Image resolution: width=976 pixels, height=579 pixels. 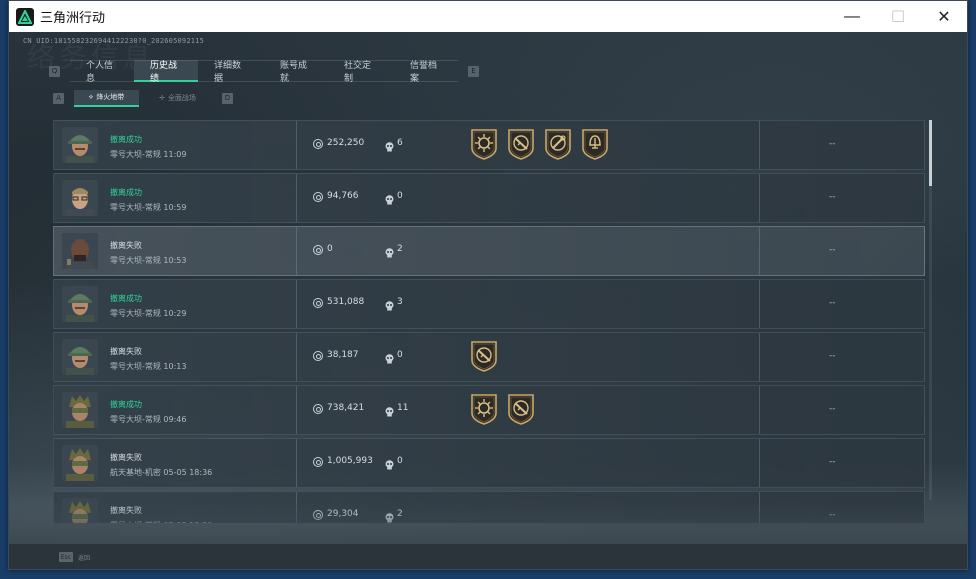 I want to click on match-record-row: 撤离成功 零号大坝-常规 11:09 252,250 6 --, so click(x=489, y=145).